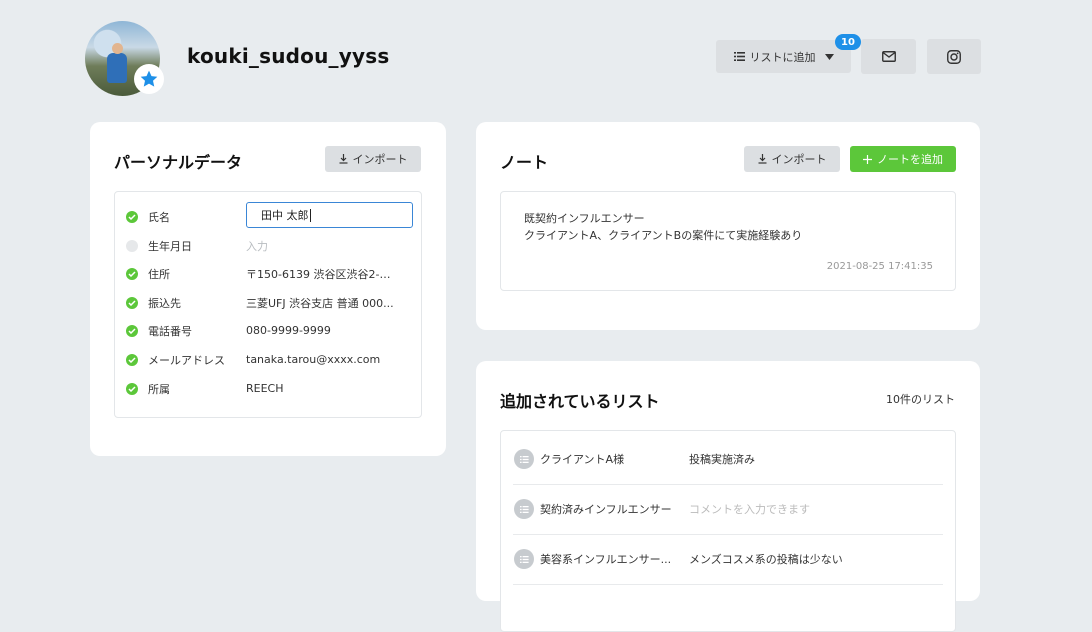  I want to click on list-name: クライアントA様, so click(582, 459).